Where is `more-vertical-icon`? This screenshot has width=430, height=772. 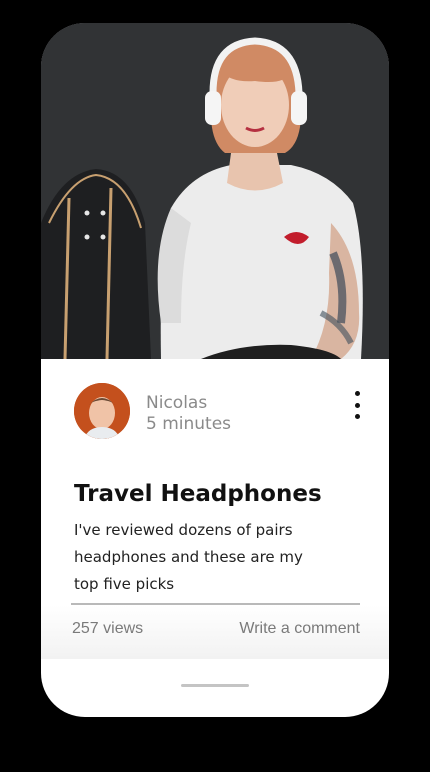 more-vertical-icon is located at coordinates (357, 405).